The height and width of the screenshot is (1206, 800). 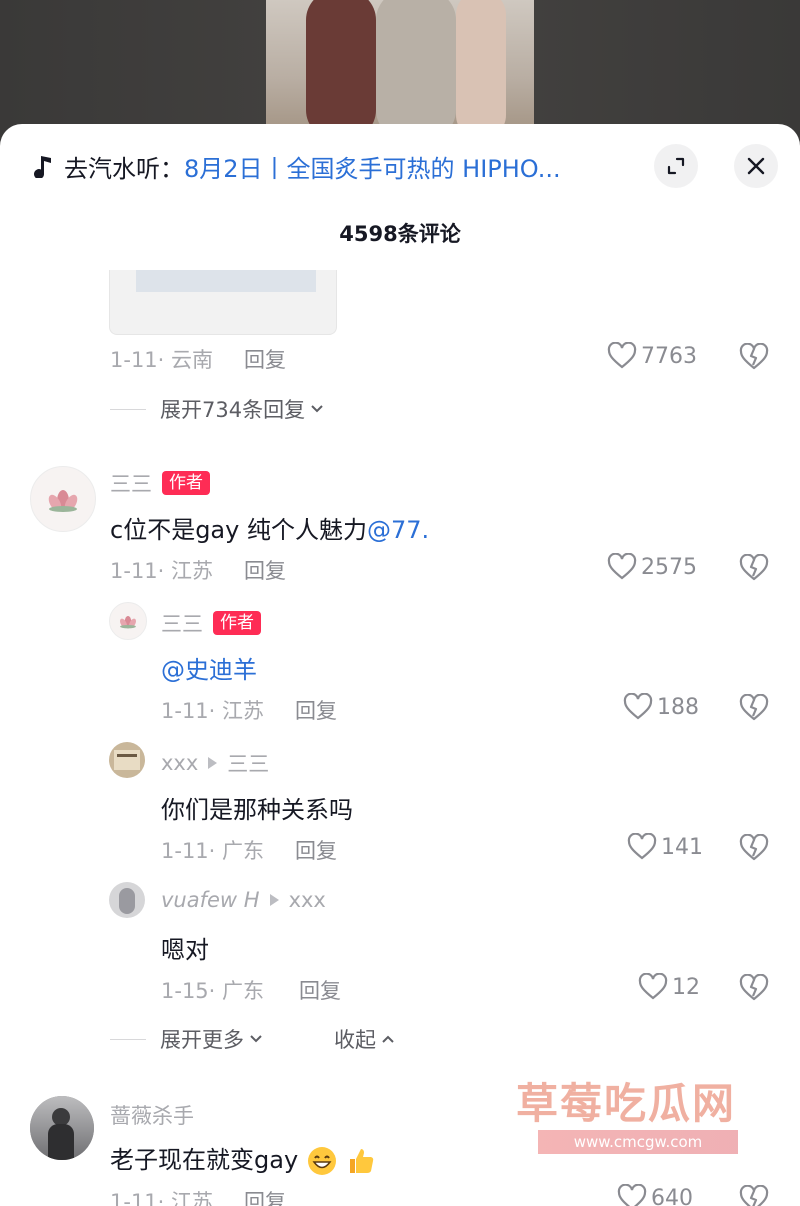 I want to click on reply-text: 你们是那种关系吗, so click(x=257, y=810).